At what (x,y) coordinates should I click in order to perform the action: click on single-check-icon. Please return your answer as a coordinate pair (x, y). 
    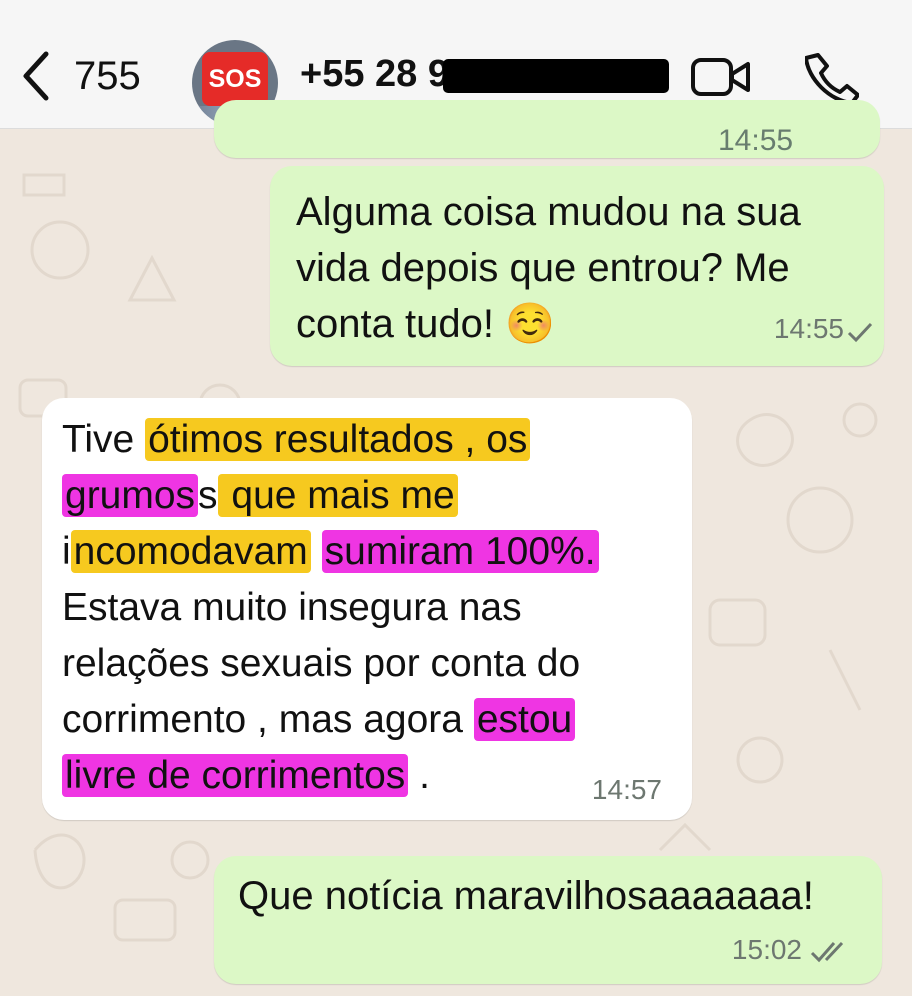
    Looking at the image, I should click on (860, 332).